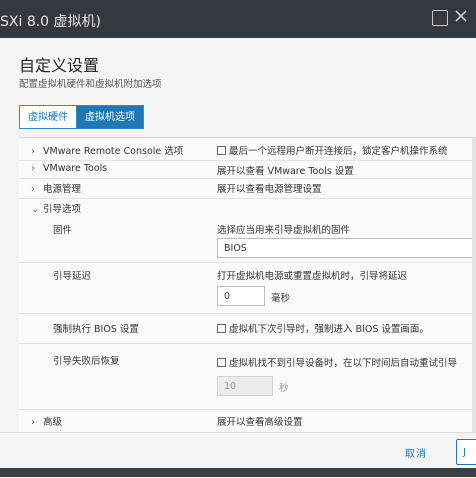  I want to click on tab-vm-options: 虚拟机选项, so click(110, 117).